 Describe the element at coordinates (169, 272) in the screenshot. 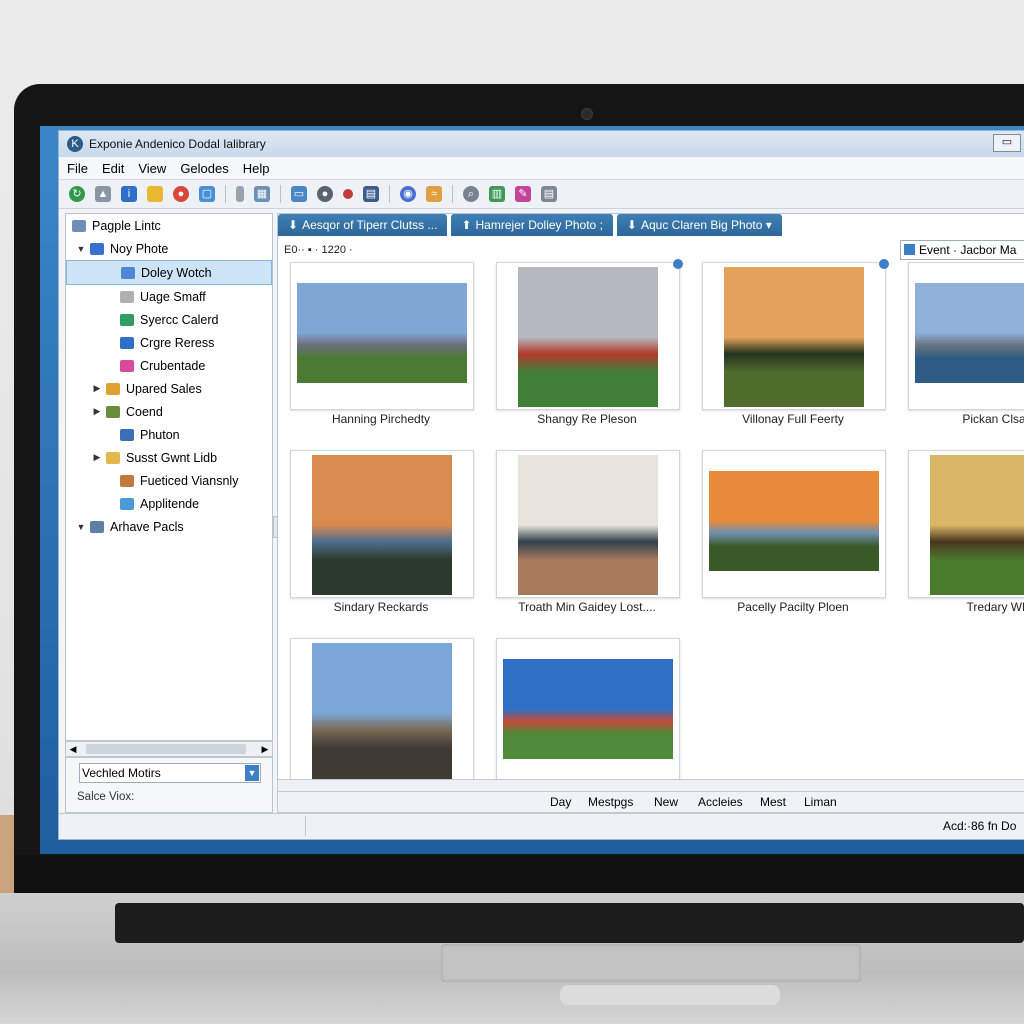

I see `tree-item: Doley Wotch` at that location.